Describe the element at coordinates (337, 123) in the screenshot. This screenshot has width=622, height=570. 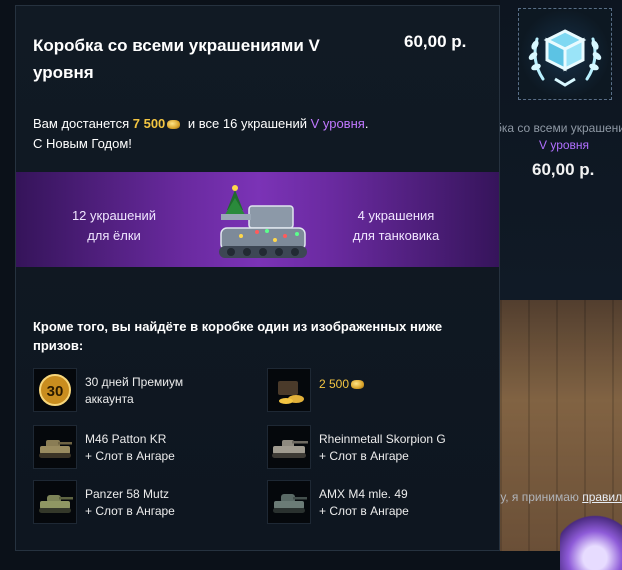
I see `level-label: V уровня` at that location.